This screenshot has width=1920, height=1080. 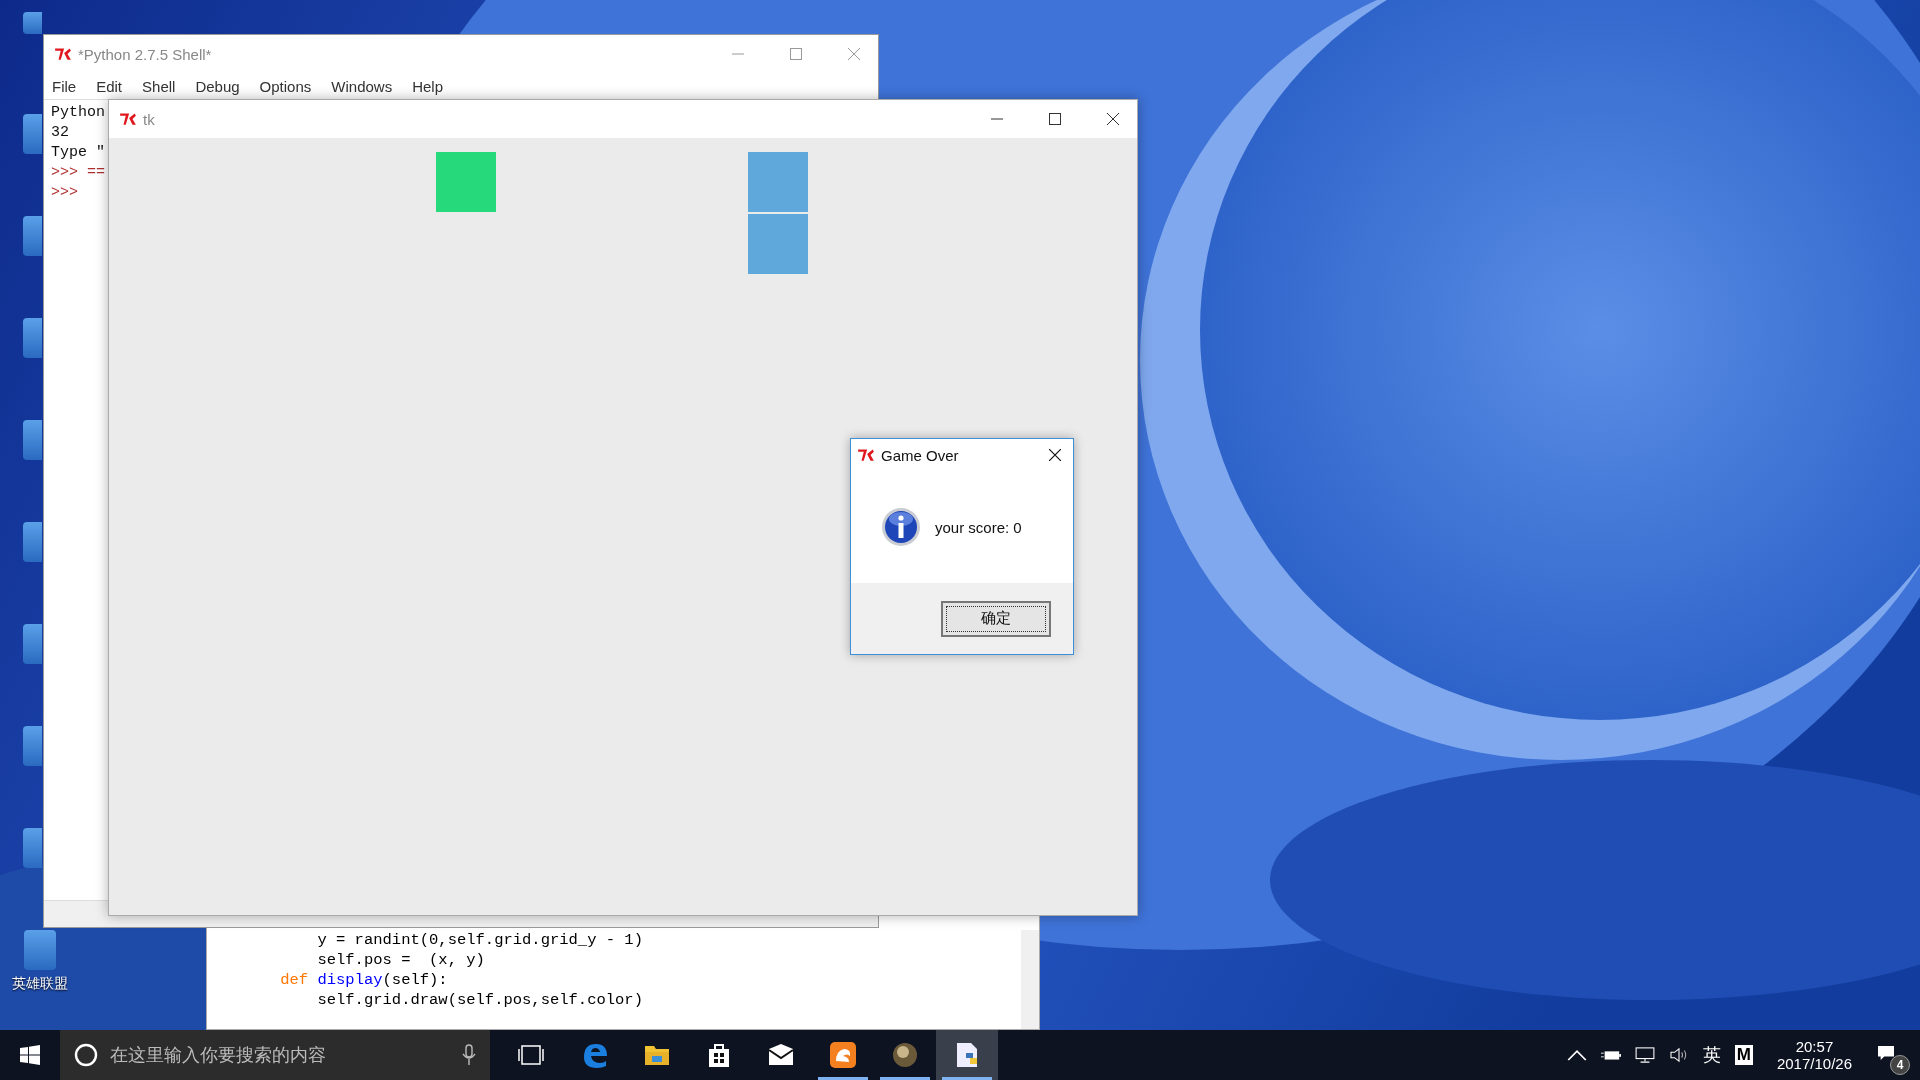 What do you see at coordinates (1644, 1055) in the screenshot?
I see `monitor-icon` at bounding box center [1644, 1055].